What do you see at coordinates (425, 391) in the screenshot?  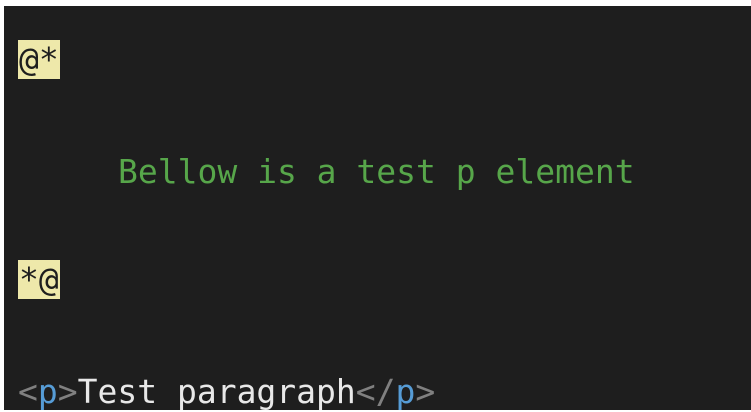 I see `p-close-bracket-end: >` at bounding box center [425, 391].